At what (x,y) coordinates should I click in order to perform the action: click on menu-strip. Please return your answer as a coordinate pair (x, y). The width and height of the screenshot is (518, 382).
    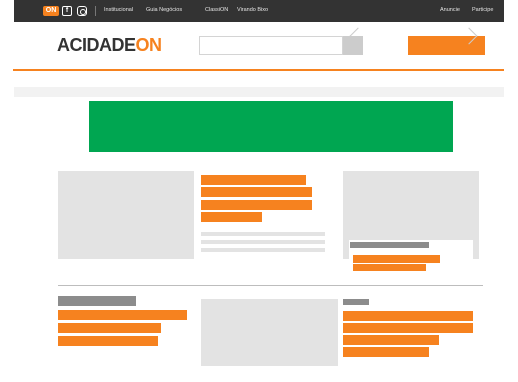
    Looking at the image, I should click on (259, 92).